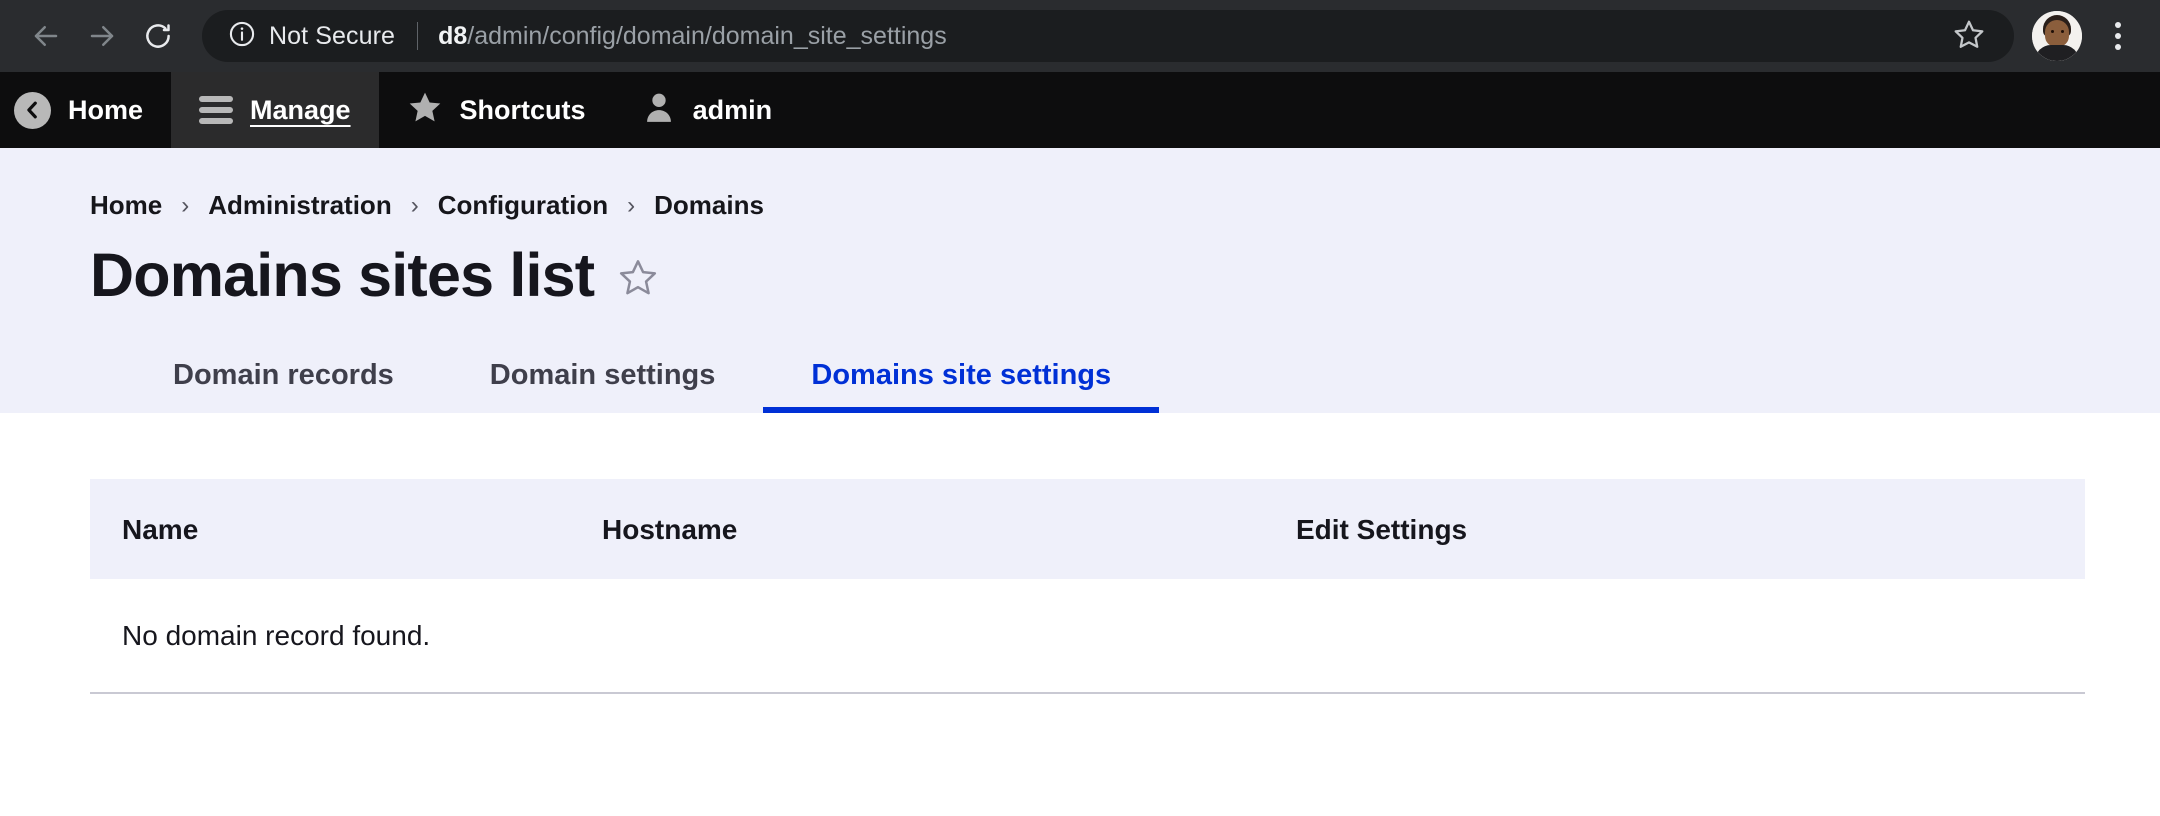 Image resolution: width=2160 pixels, height=816 pixels. I want to click on star-filled-icon, so click(425, 110).